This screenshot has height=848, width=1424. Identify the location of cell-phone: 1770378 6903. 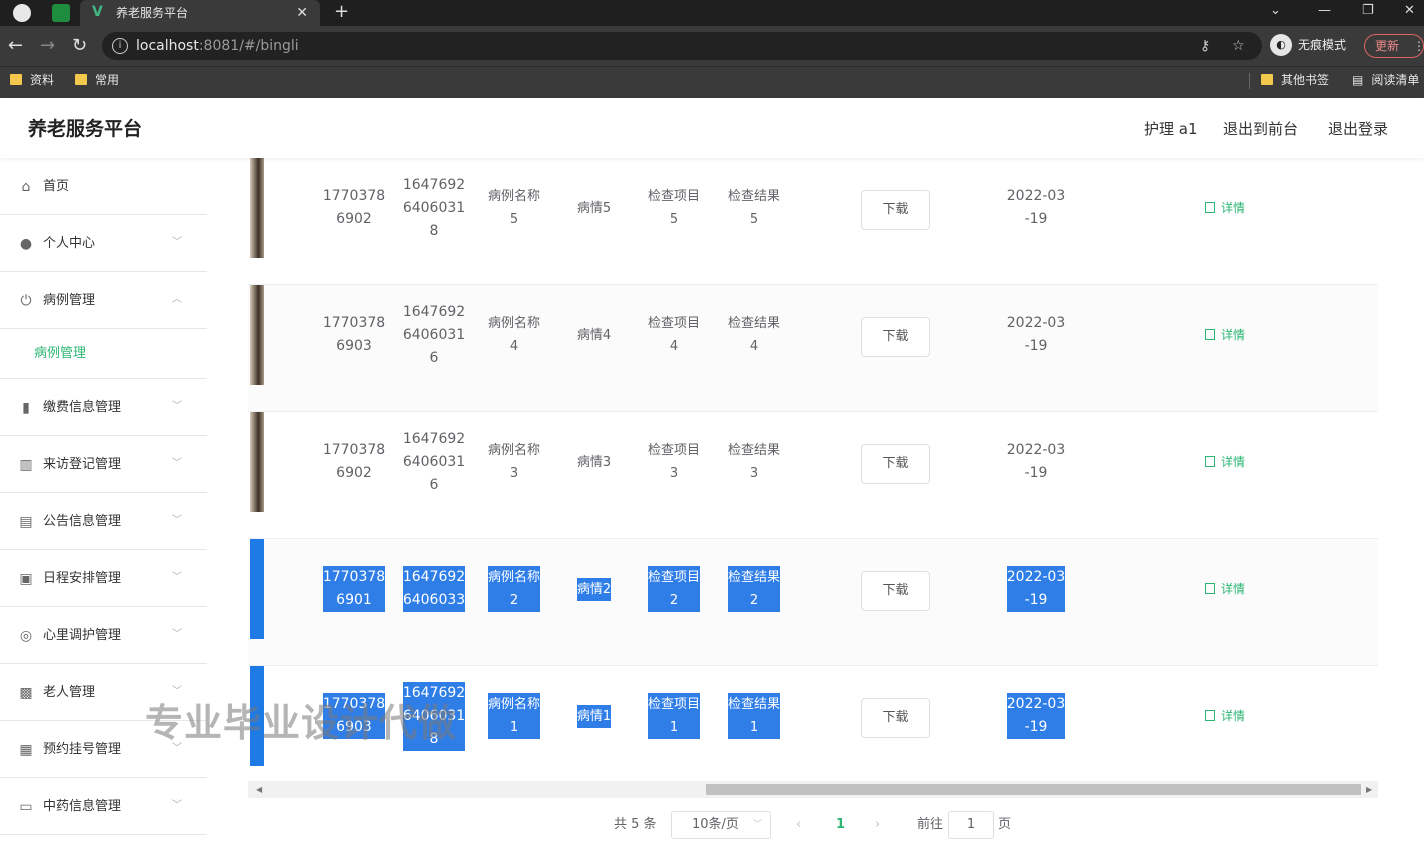
(354, 335).